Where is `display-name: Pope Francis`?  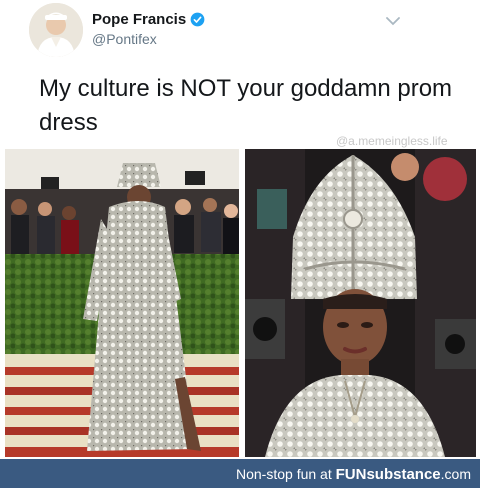 display-name: Pope Francis is located at coordinates (148, 19).